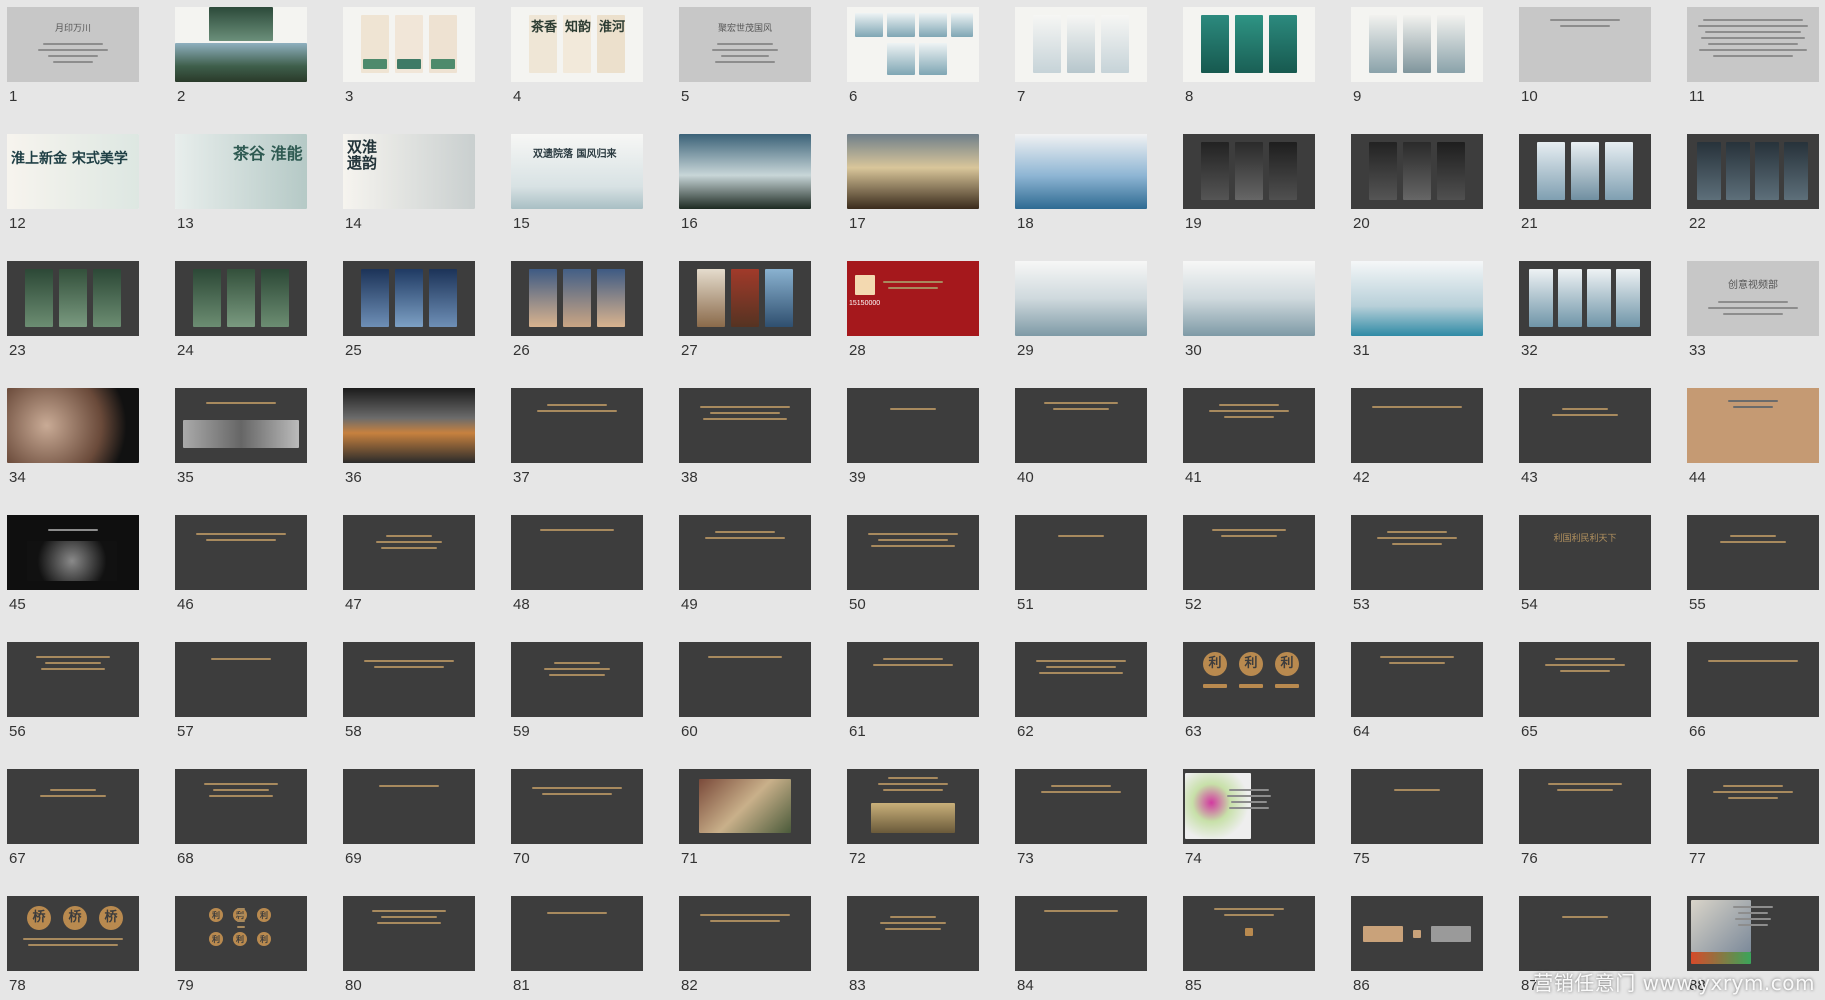 This screenshot has width=1825, height=1000. I want to click on slide-thumbnail-66: 66, so click(1753, 691).